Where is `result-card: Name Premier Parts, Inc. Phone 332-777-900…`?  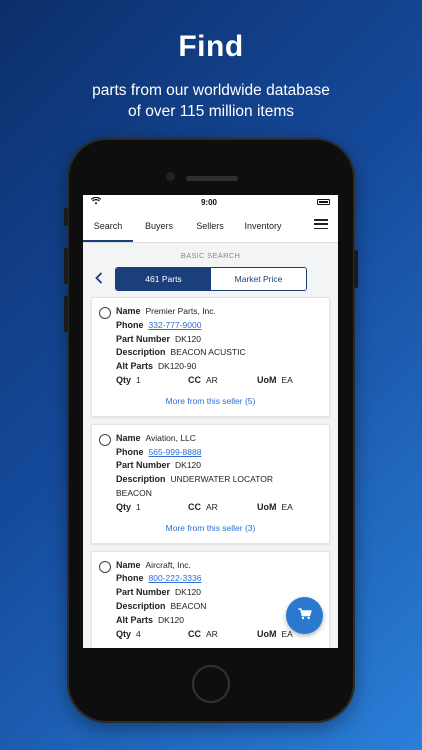 result-card: Name Premier Parts, Inc. Phone 332-777-900… is located at coordinates (210, 357).